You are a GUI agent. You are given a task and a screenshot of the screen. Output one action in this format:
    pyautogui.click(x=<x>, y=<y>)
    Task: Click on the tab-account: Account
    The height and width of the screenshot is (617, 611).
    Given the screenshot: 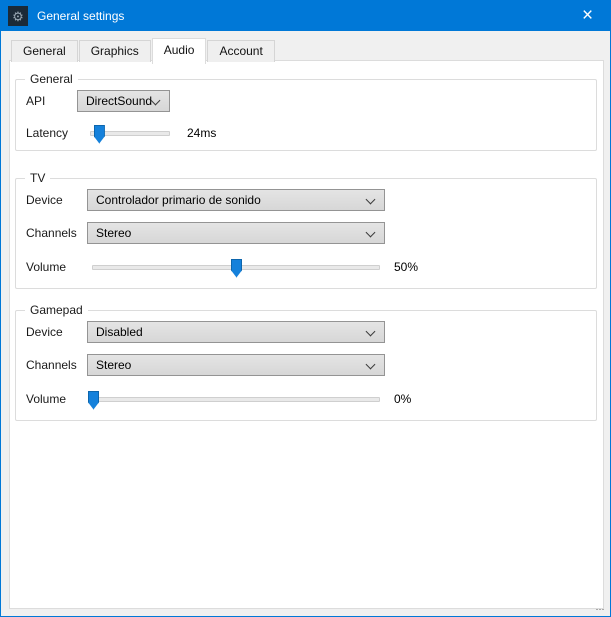 What is the action you would take?
    pyautogui.click(x=241, y=51)
    